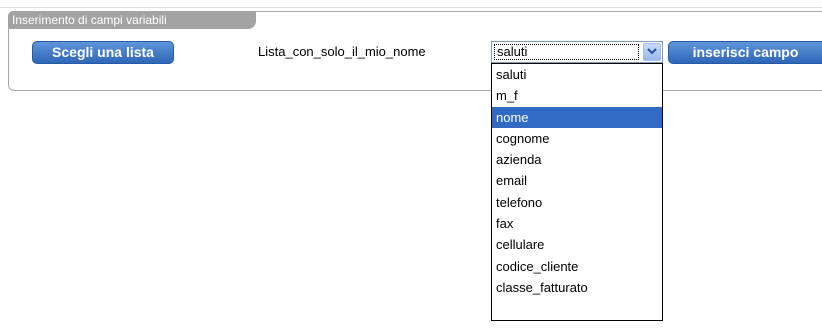 The width and height of the screenshot is (822, 329). Describe the element at coordinates (566, 52) in the screenshot. I see `field-select-value: saluti` at that location.